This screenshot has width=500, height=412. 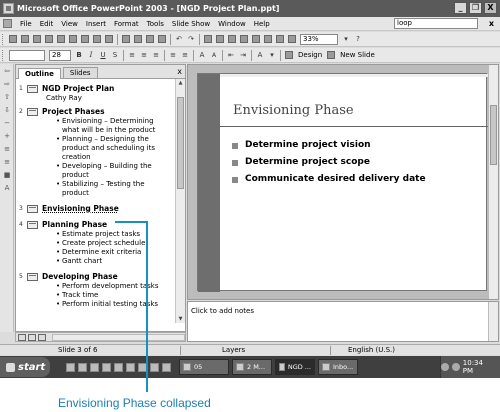 What do you see at coordinates (85, 39) in the screenshot?
I see `print-preview-icon` at bounding box center [85, 39].